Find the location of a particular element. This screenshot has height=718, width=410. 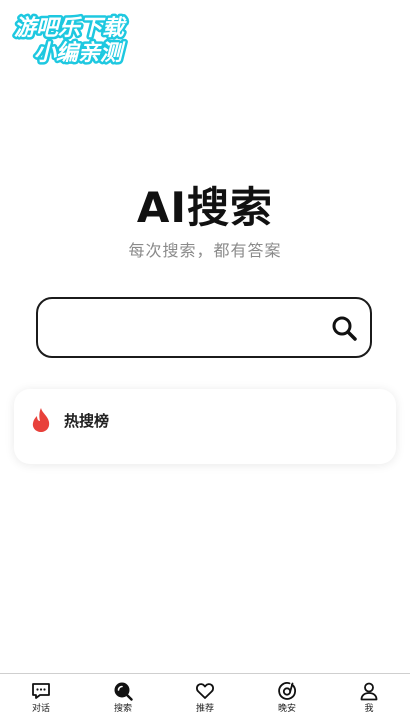

search-button is located at coordinates (344, 328).